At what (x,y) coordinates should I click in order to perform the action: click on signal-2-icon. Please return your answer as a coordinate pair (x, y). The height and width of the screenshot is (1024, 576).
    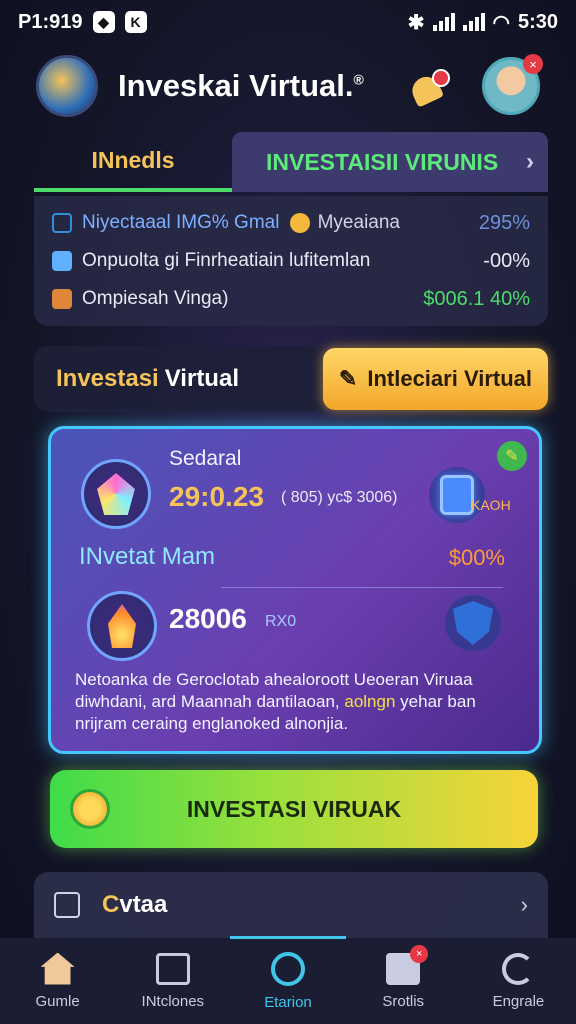
    Looking at the image, I should click on (473, 22).